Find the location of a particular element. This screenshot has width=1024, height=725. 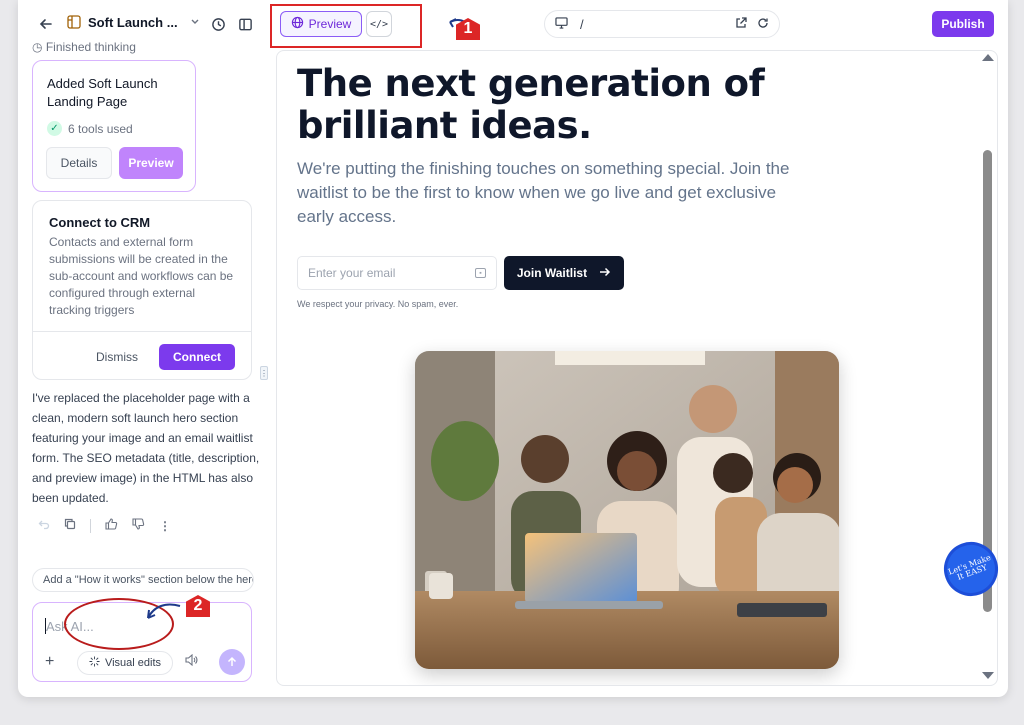

scroll-up-arrow is located at coordinates (988, 57).